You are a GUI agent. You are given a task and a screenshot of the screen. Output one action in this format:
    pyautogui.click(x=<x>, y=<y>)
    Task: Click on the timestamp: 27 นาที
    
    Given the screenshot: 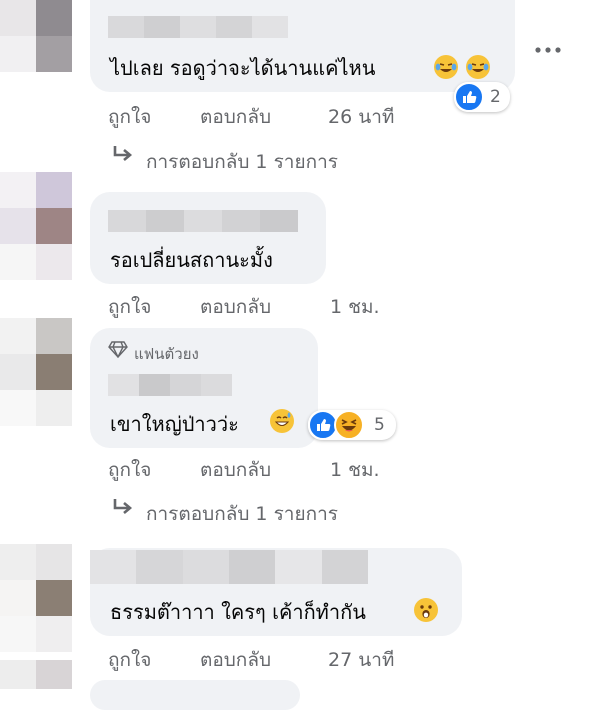 What is the action you would take?
    pyautogui.click(x=361, y=660)
    